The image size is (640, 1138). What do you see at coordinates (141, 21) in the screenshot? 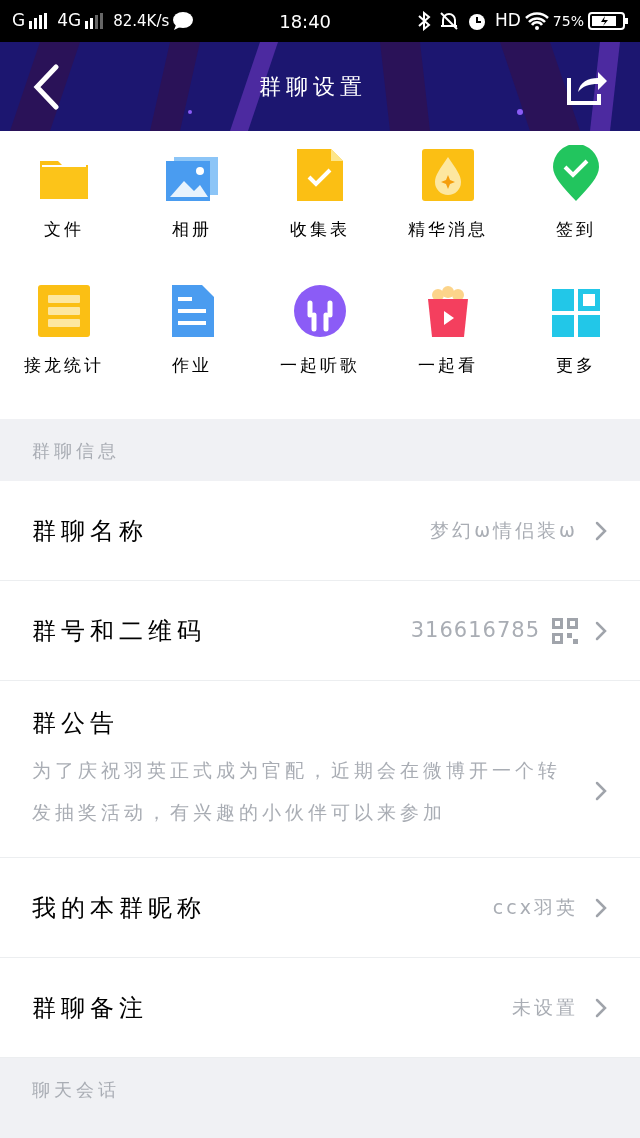
I see `network-speed: 82.4K/s` at bounding box center [141, 21].